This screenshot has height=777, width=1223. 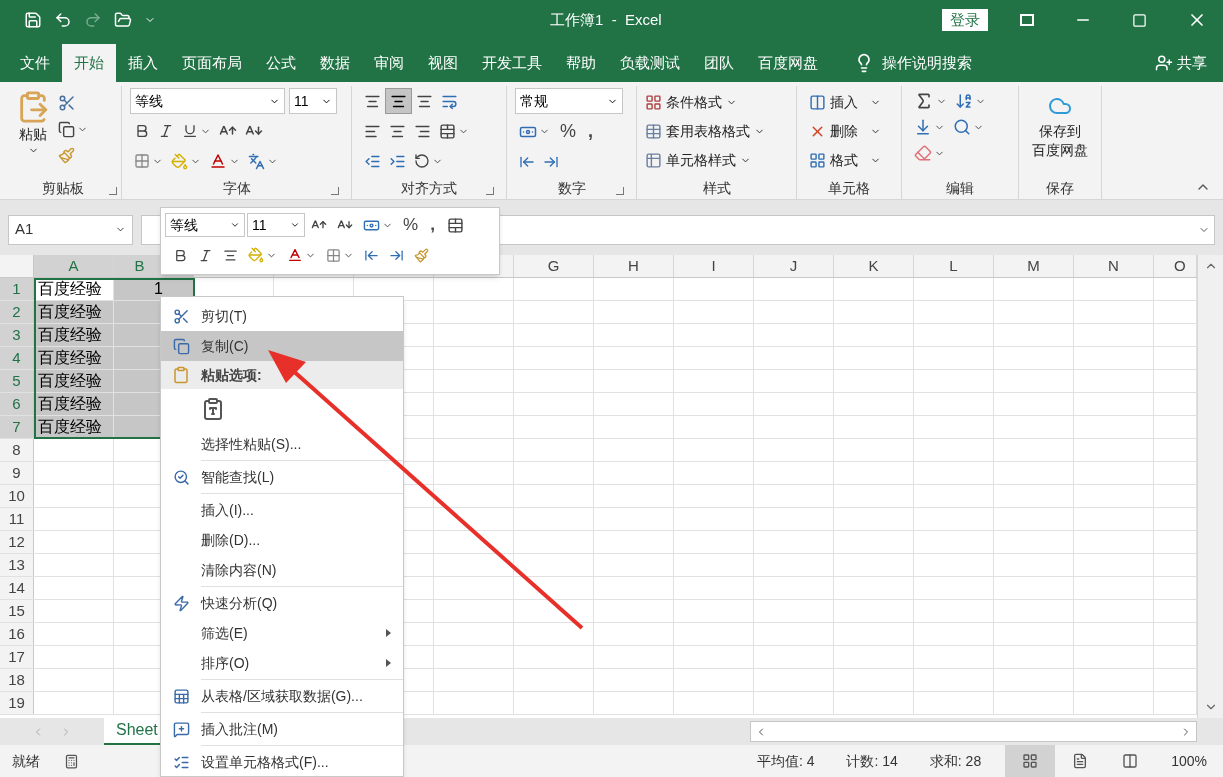 What do you see at coordinates (719, 63) in the screenshot?
I see `ribbon-tab: 团队` at bounding box center [719, 63].